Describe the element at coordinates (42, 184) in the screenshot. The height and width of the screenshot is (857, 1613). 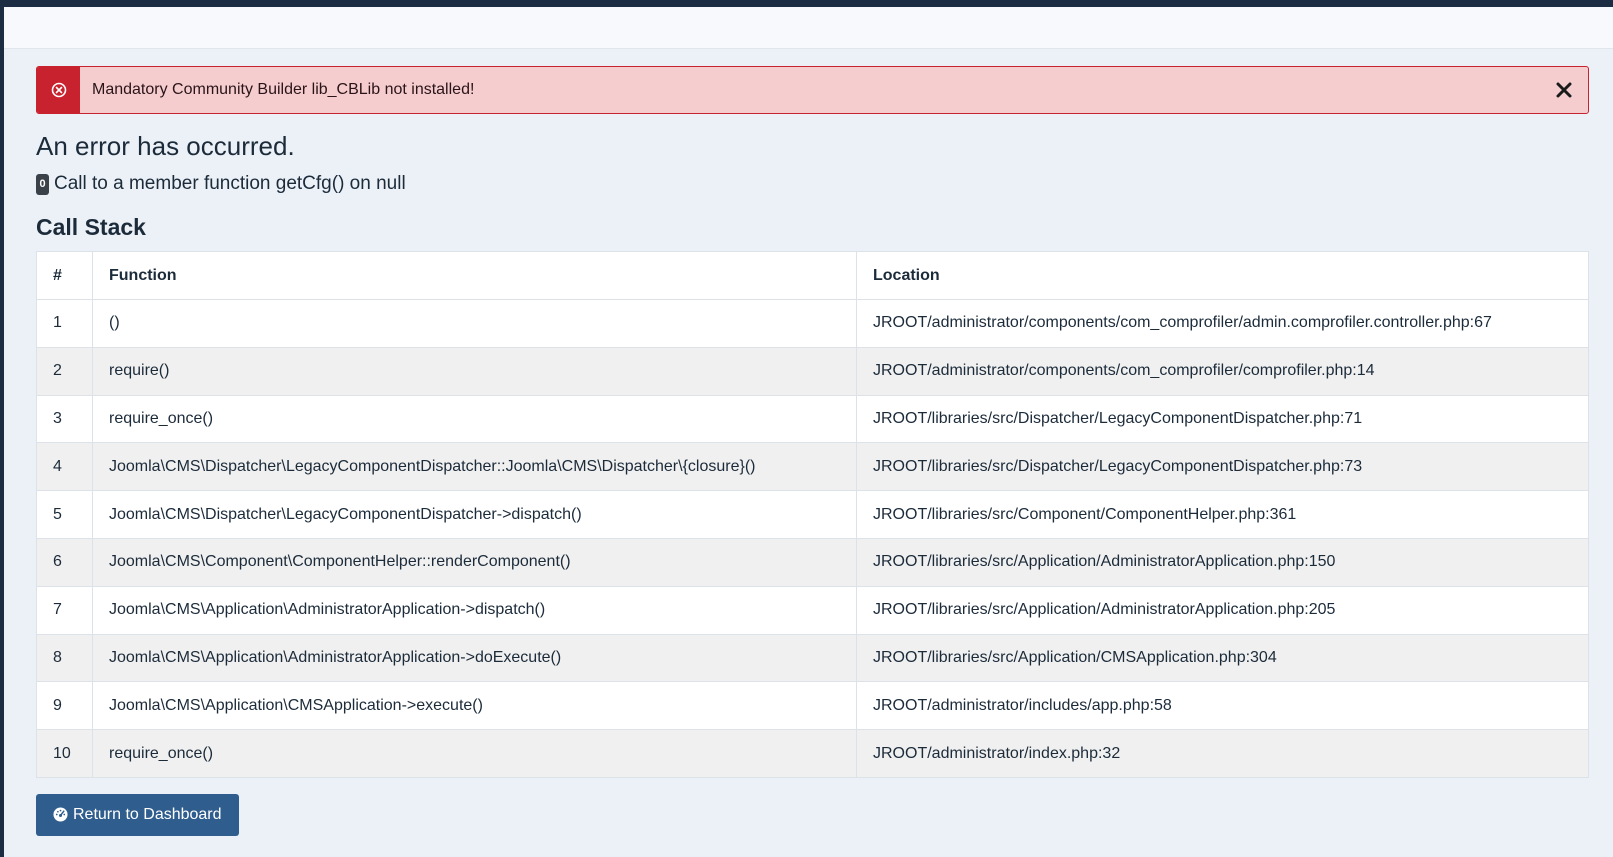
I see `error-code-badge: 0` at that location.